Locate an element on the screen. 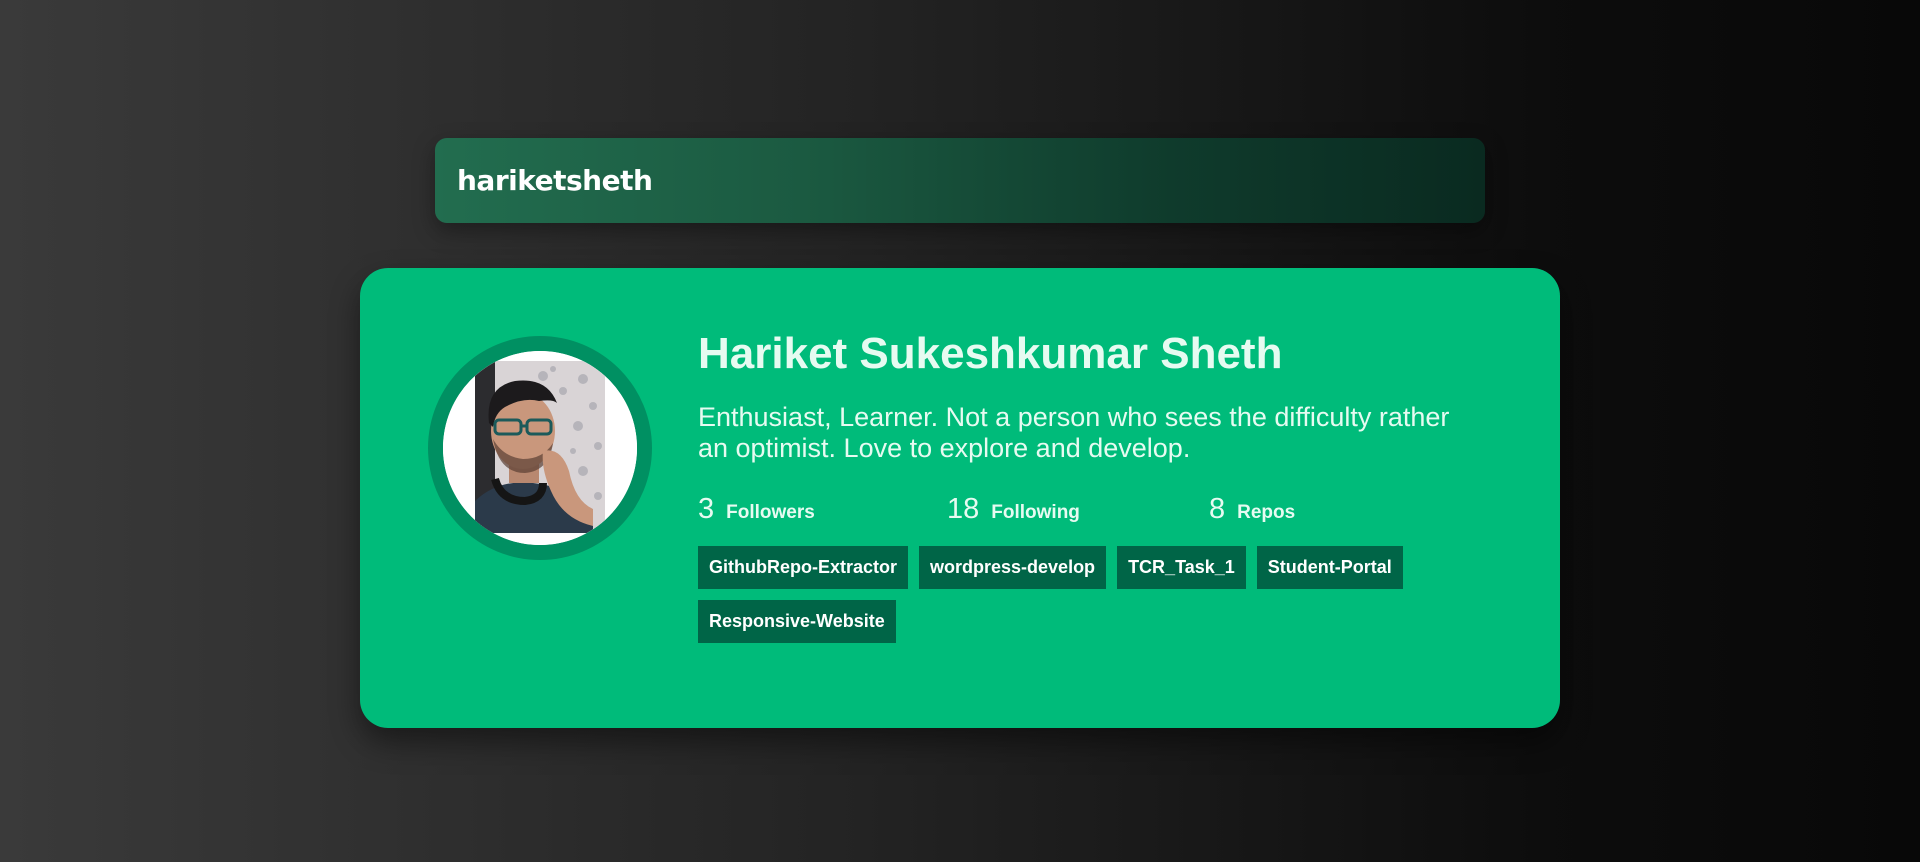 This screenshot has width=1920, height=862. repo-link: GithubRepo-Extractor is located at coordinates (803, 567).